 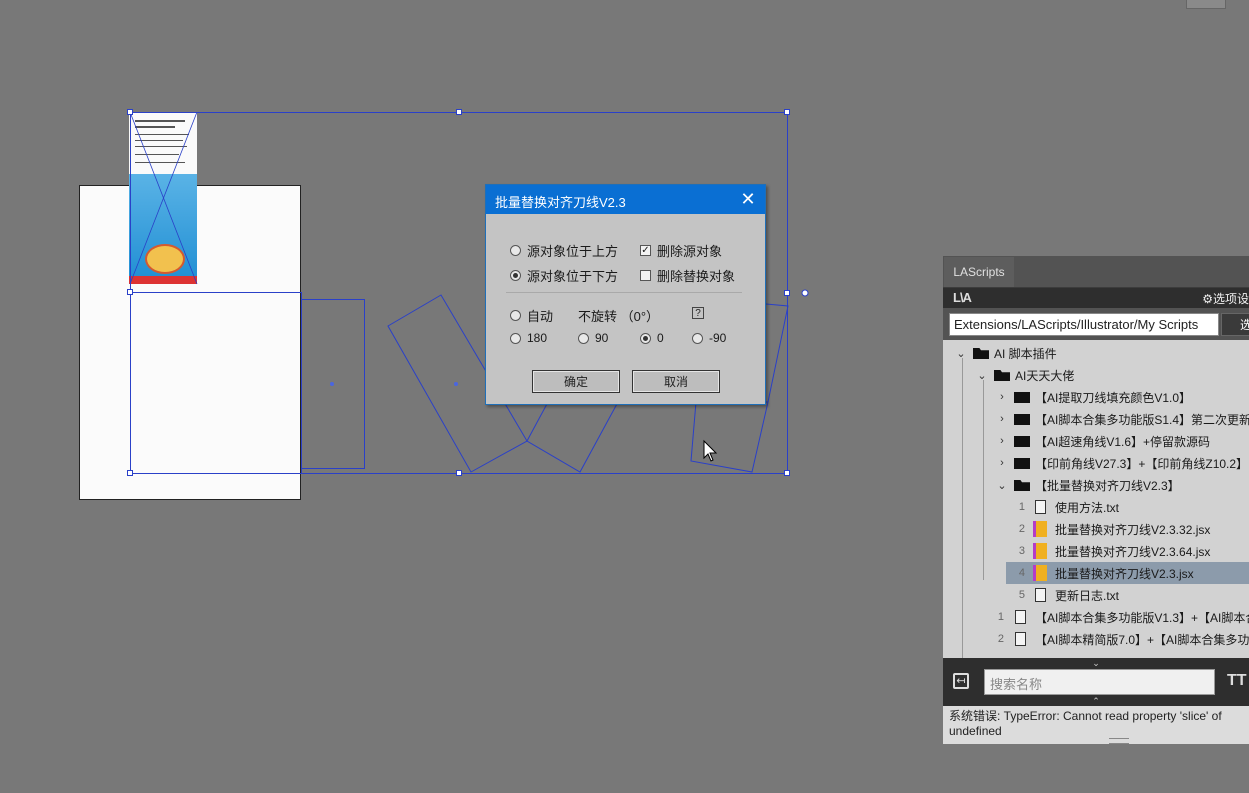 What do you see at coordinates (130, 473) in the screenshot?
I see `handle-bottom-left` at bounding box center [130, 473].